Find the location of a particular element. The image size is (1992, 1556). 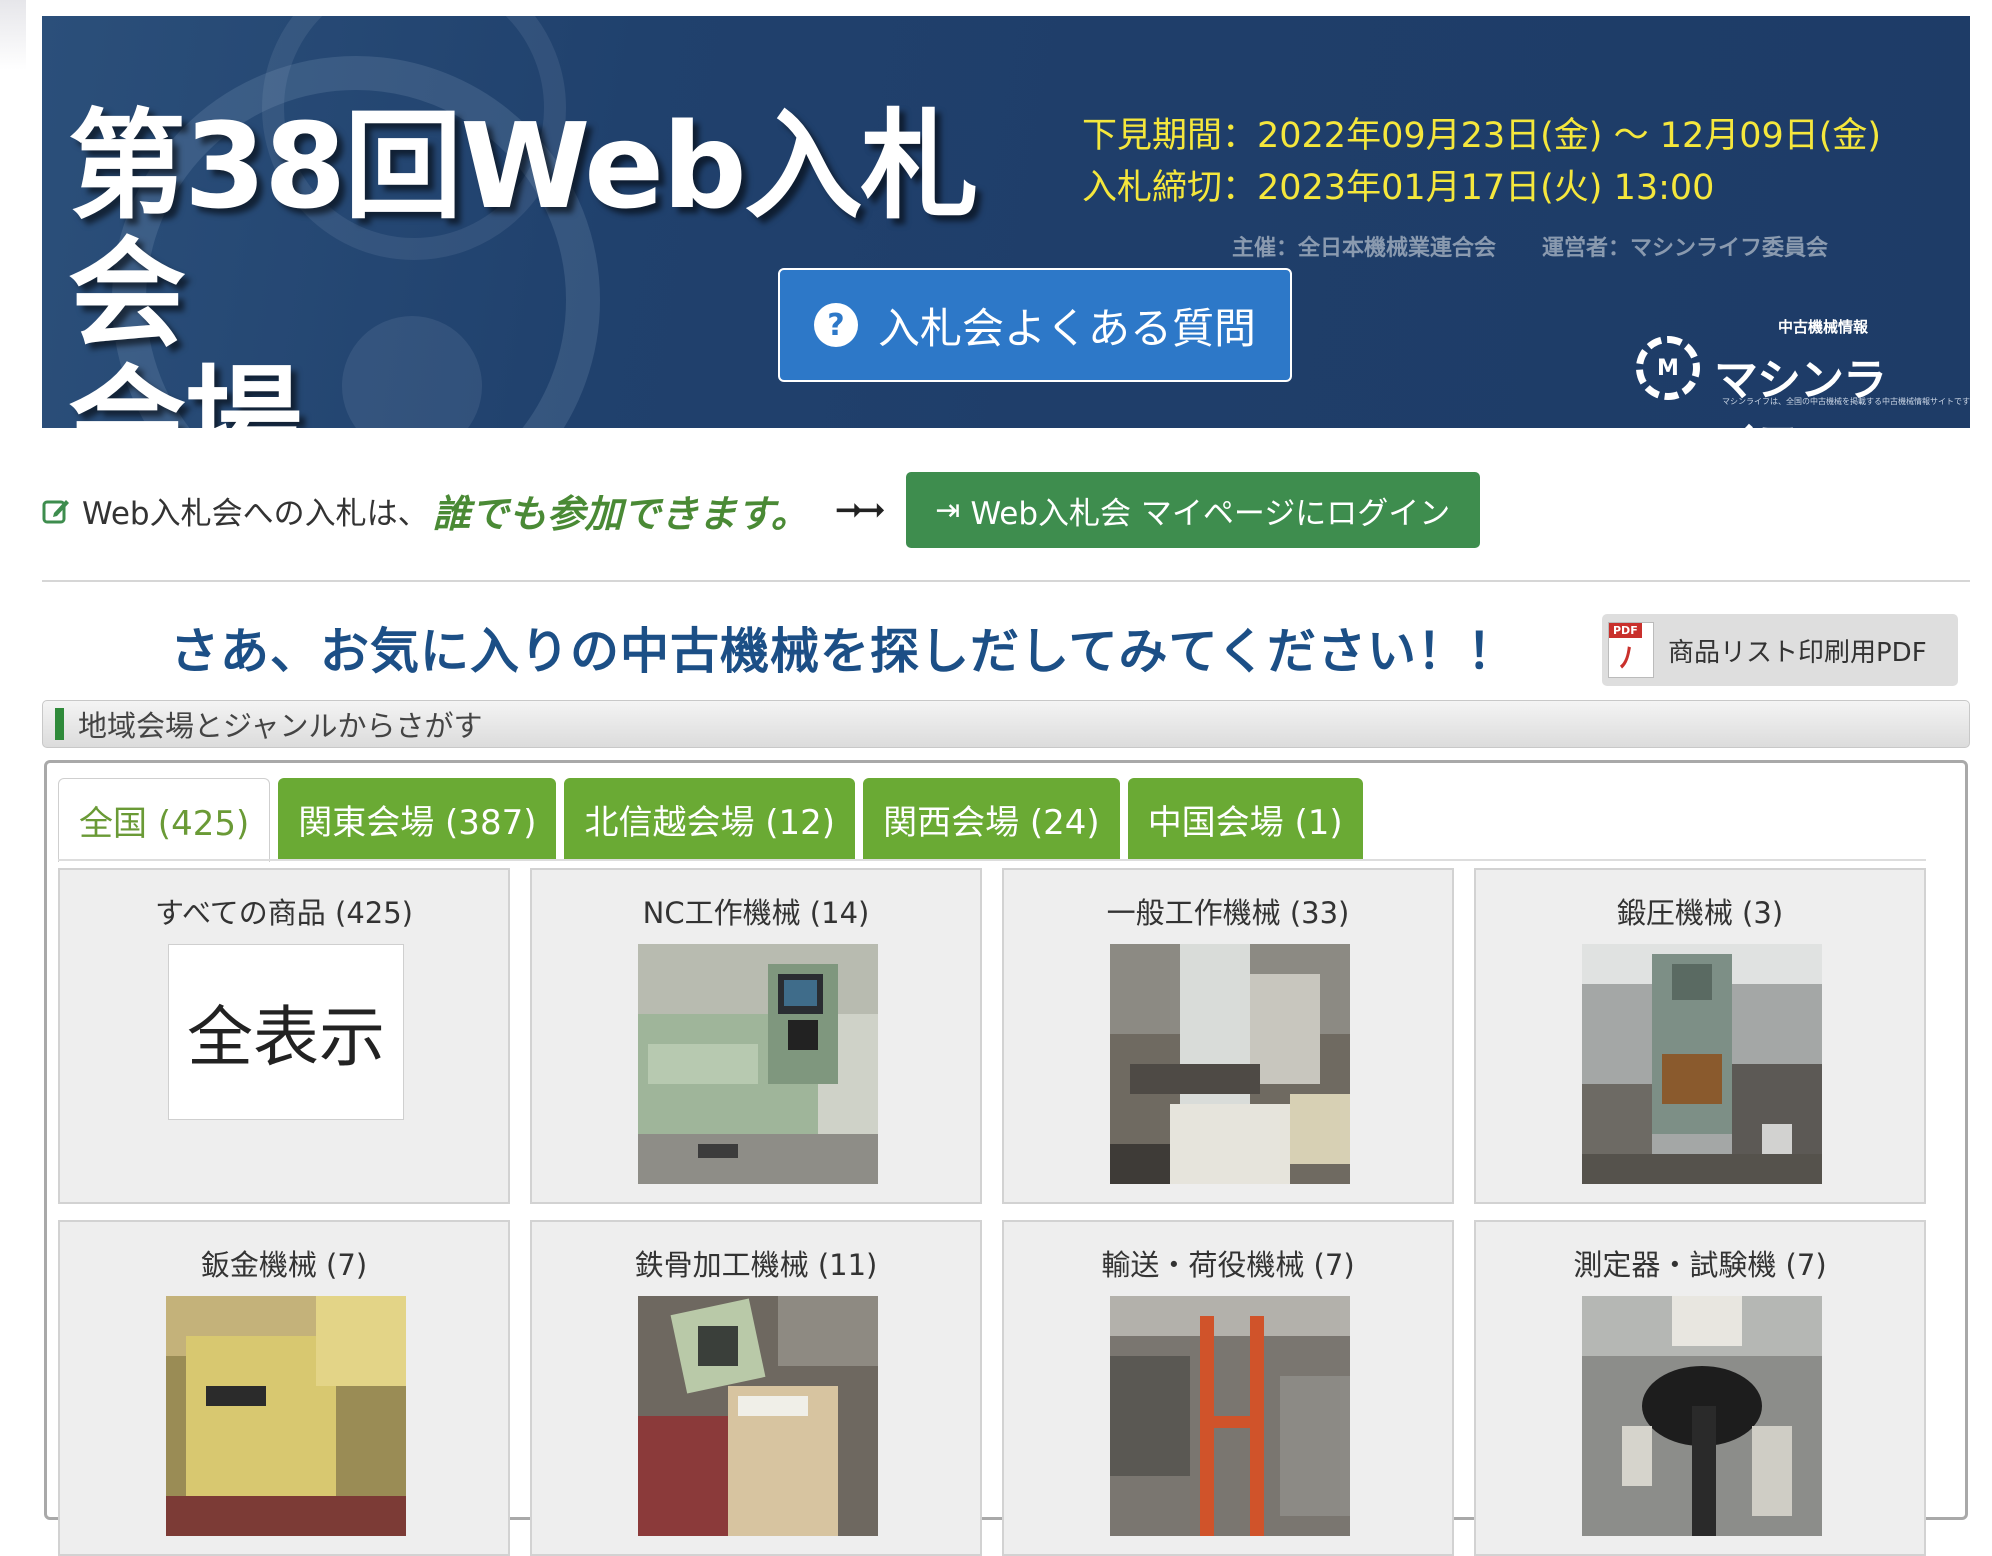

left-edge is located at coordinates (13, 752).